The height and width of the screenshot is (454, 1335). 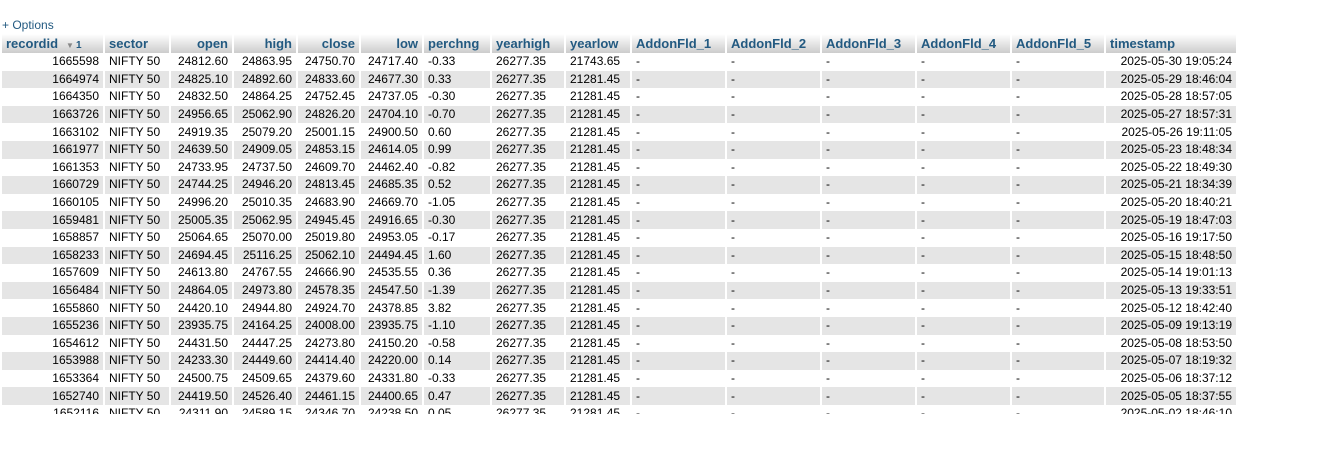 I want to click on cell-low: 24685.35, so click(x=392, y=185).